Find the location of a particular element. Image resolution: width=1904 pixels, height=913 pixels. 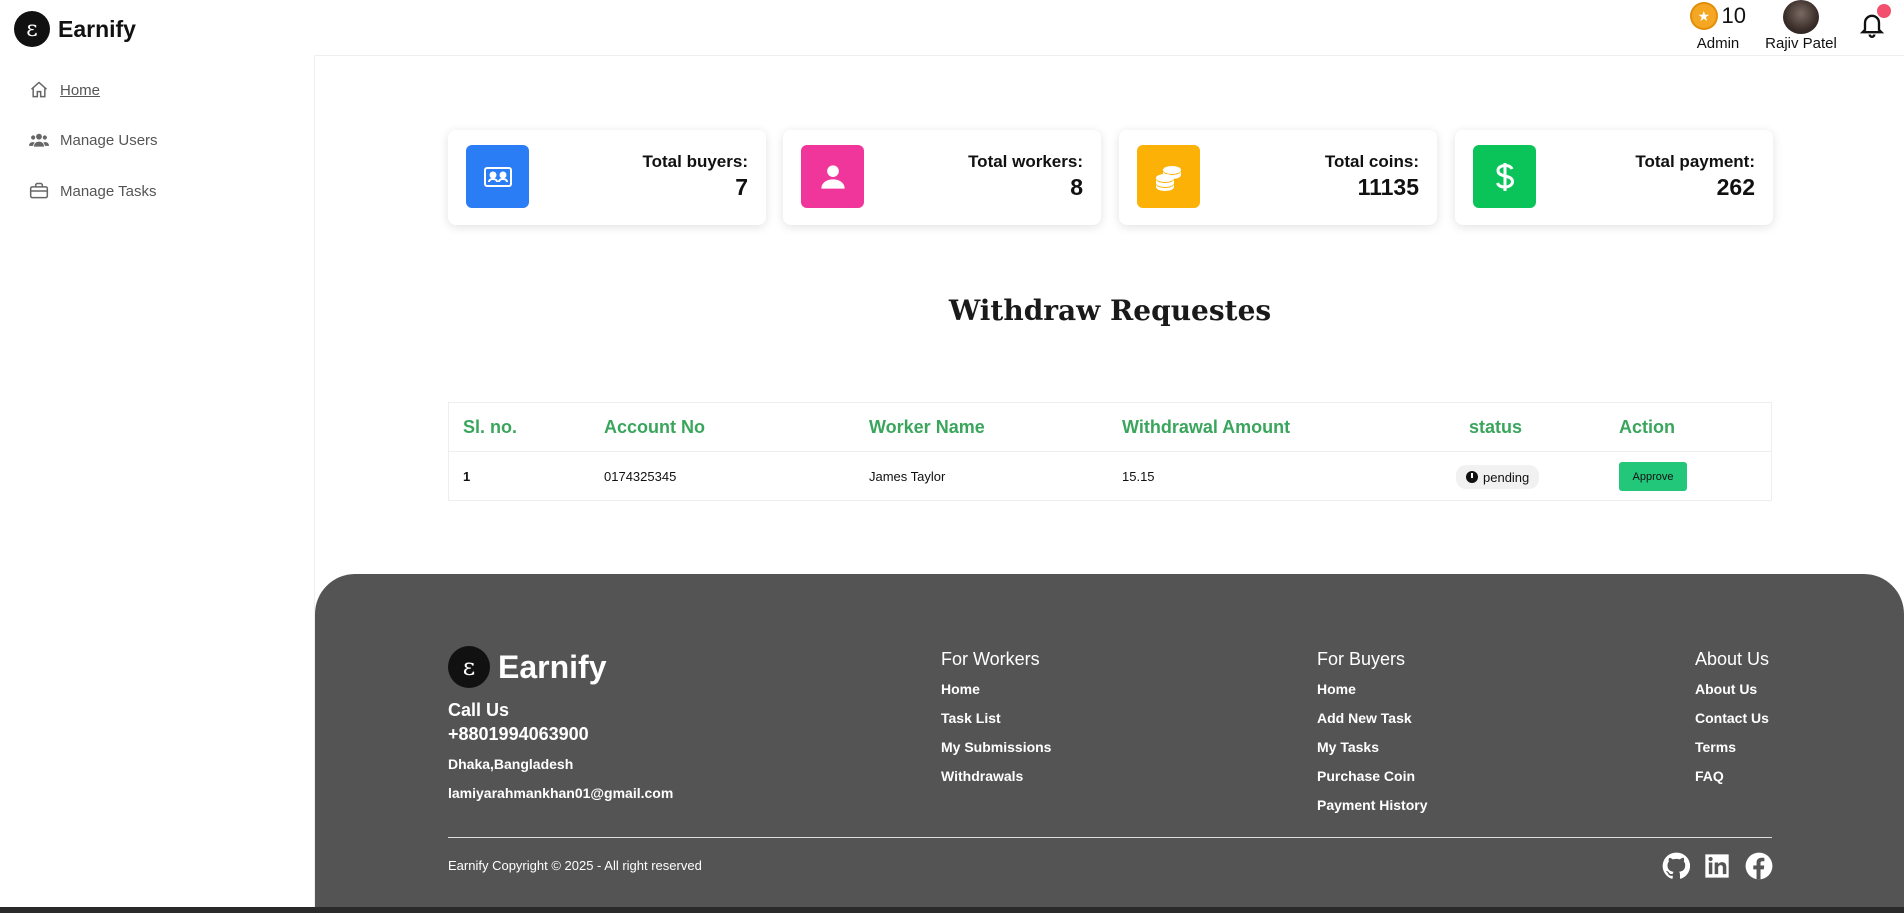

window-bottom-edge is located at coordinates (952, 910).